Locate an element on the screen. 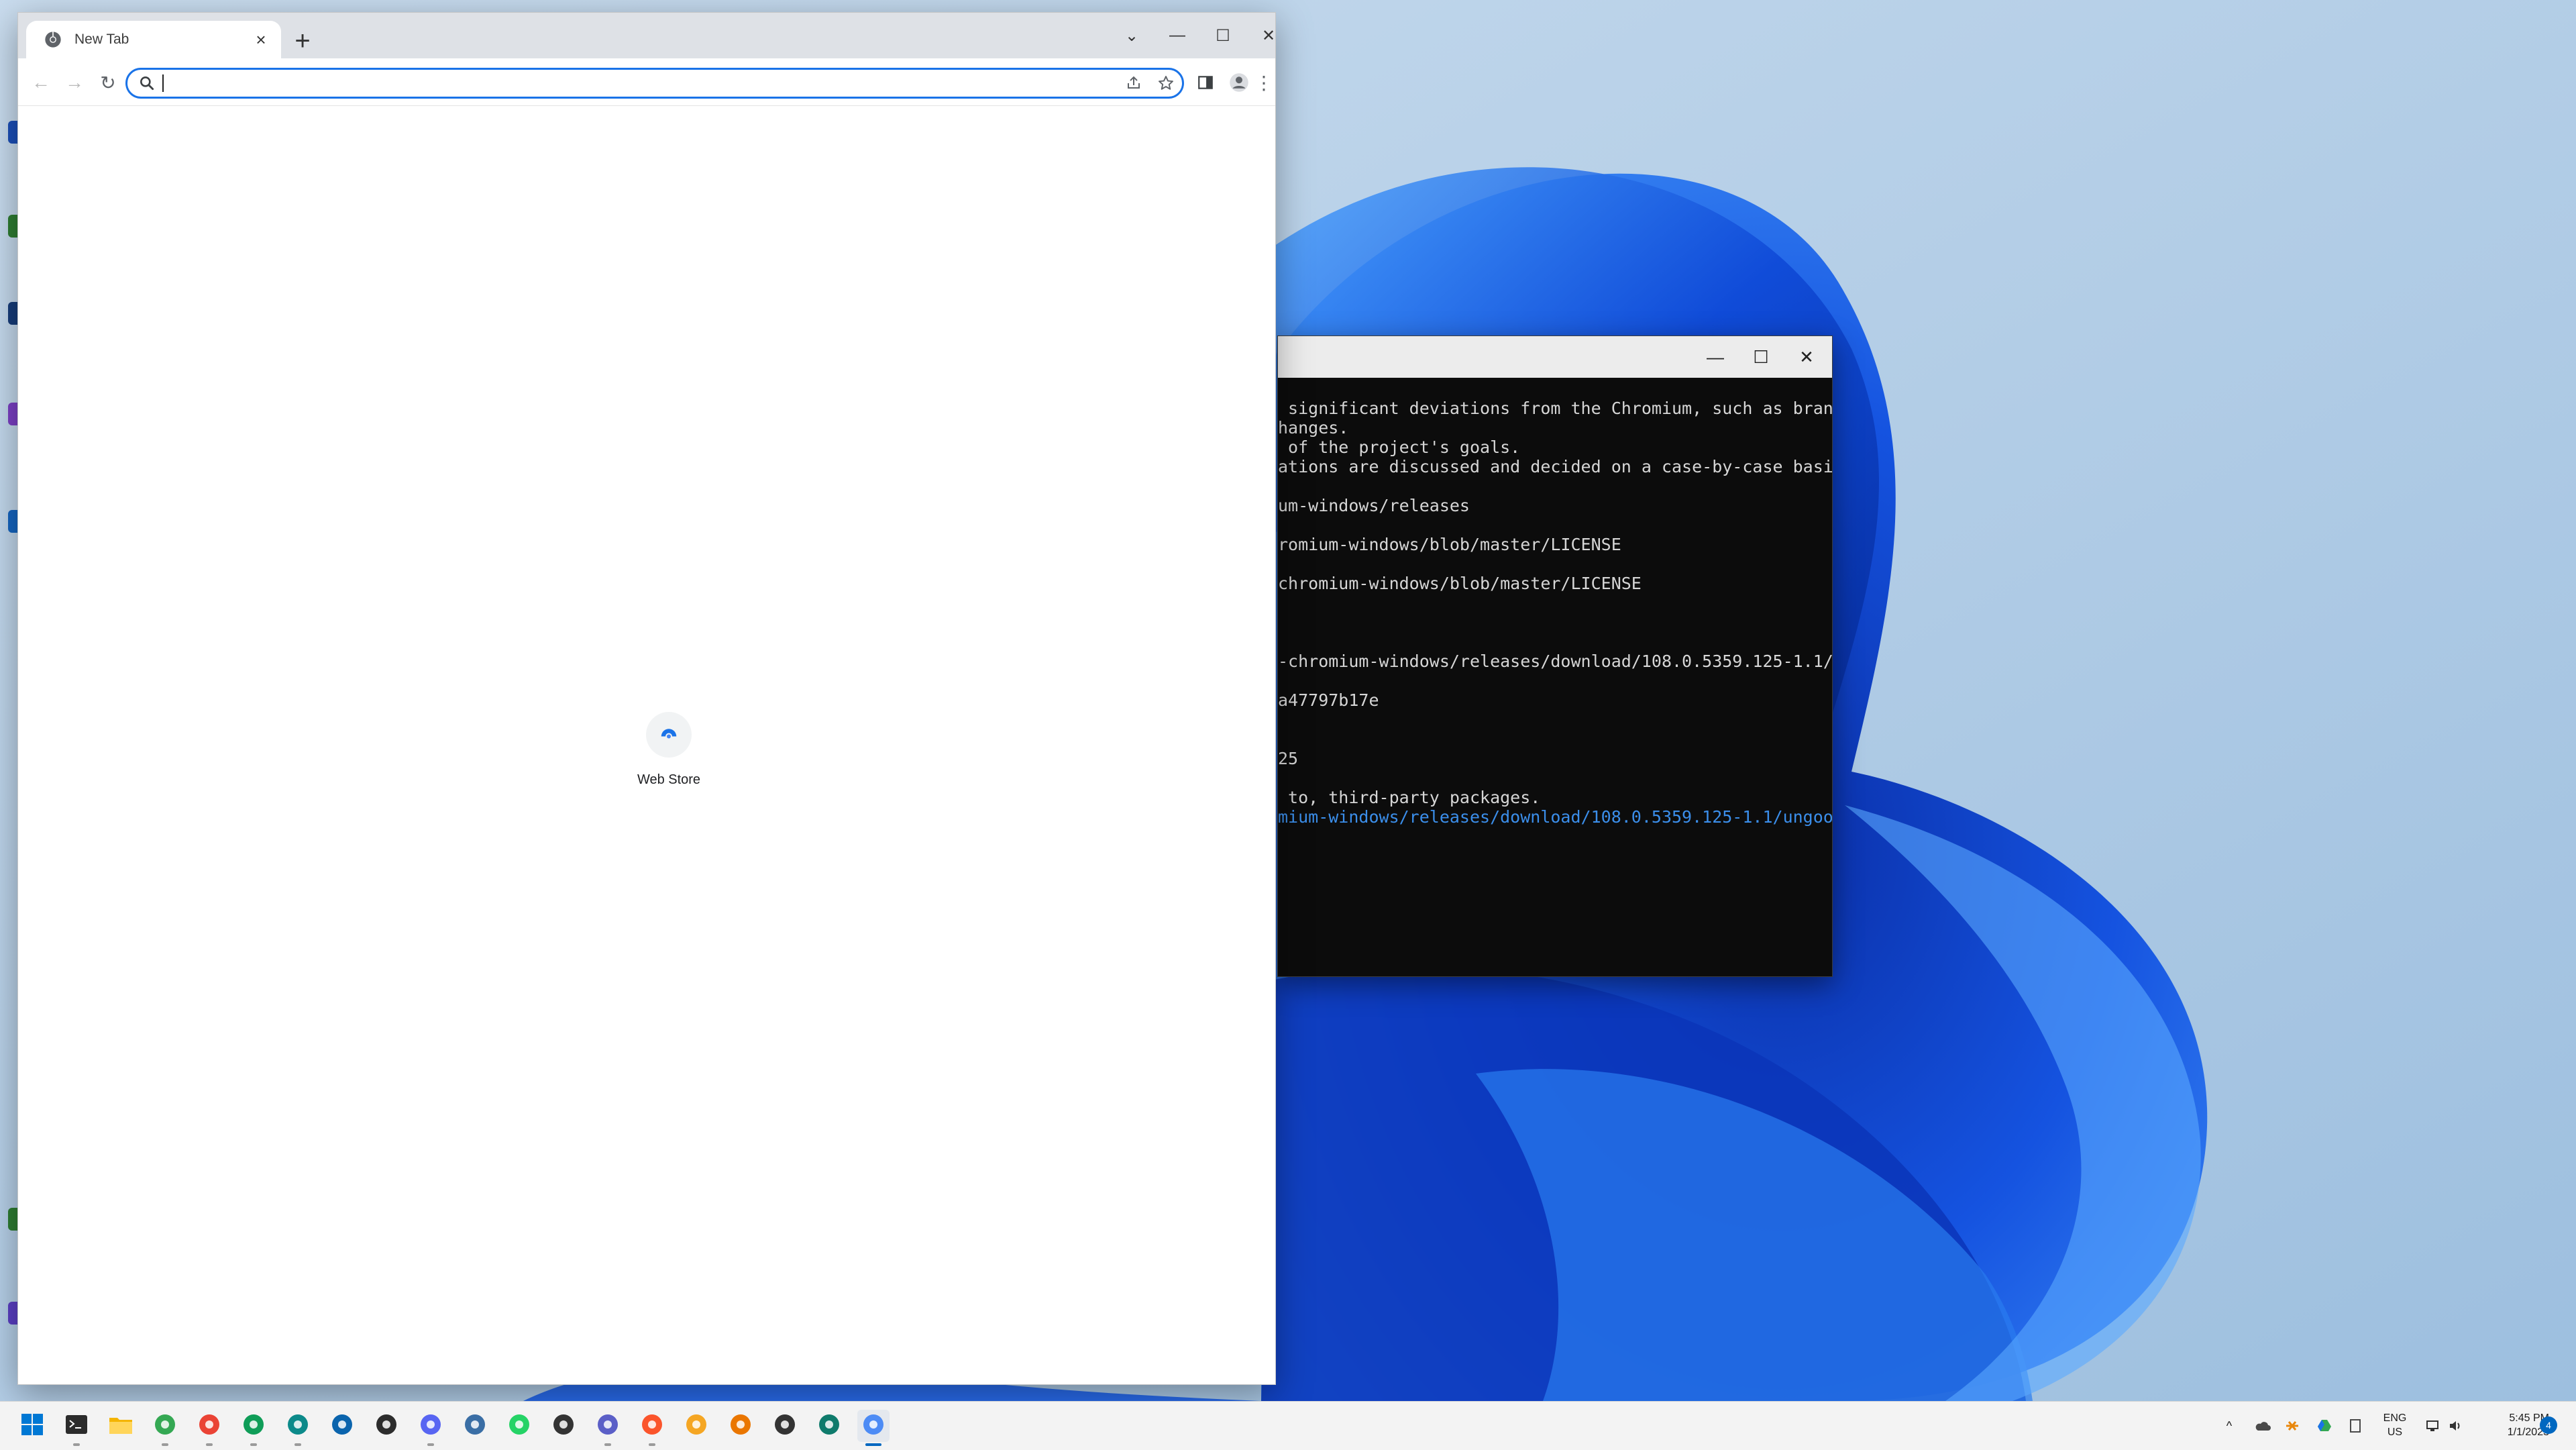  drive-icon is located at coordinates (2324, 1426).